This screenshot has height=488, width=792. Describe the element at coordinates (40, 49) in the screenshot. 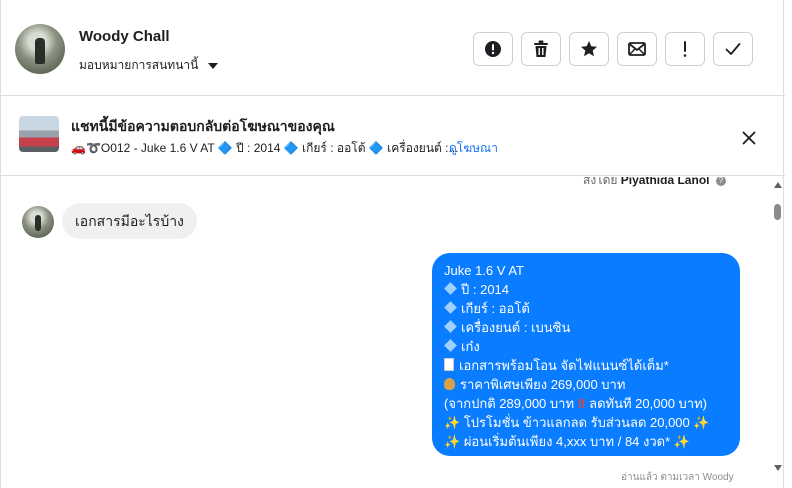

I see `contact-avatar` at that location.